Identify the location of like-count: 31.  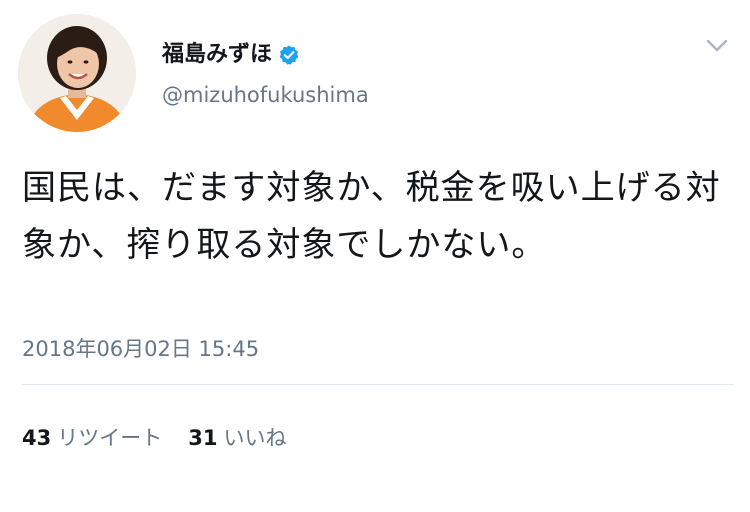
(202, 438).